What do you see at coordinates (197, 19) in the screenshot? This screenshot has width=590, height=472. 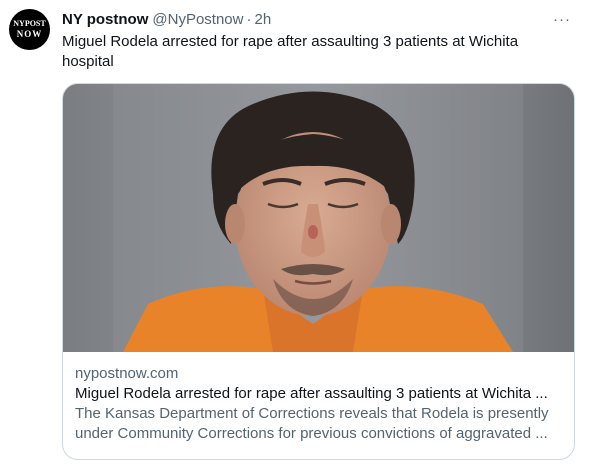 I see `author-handle: @NyPostnow` at bounding box center [197, 19].